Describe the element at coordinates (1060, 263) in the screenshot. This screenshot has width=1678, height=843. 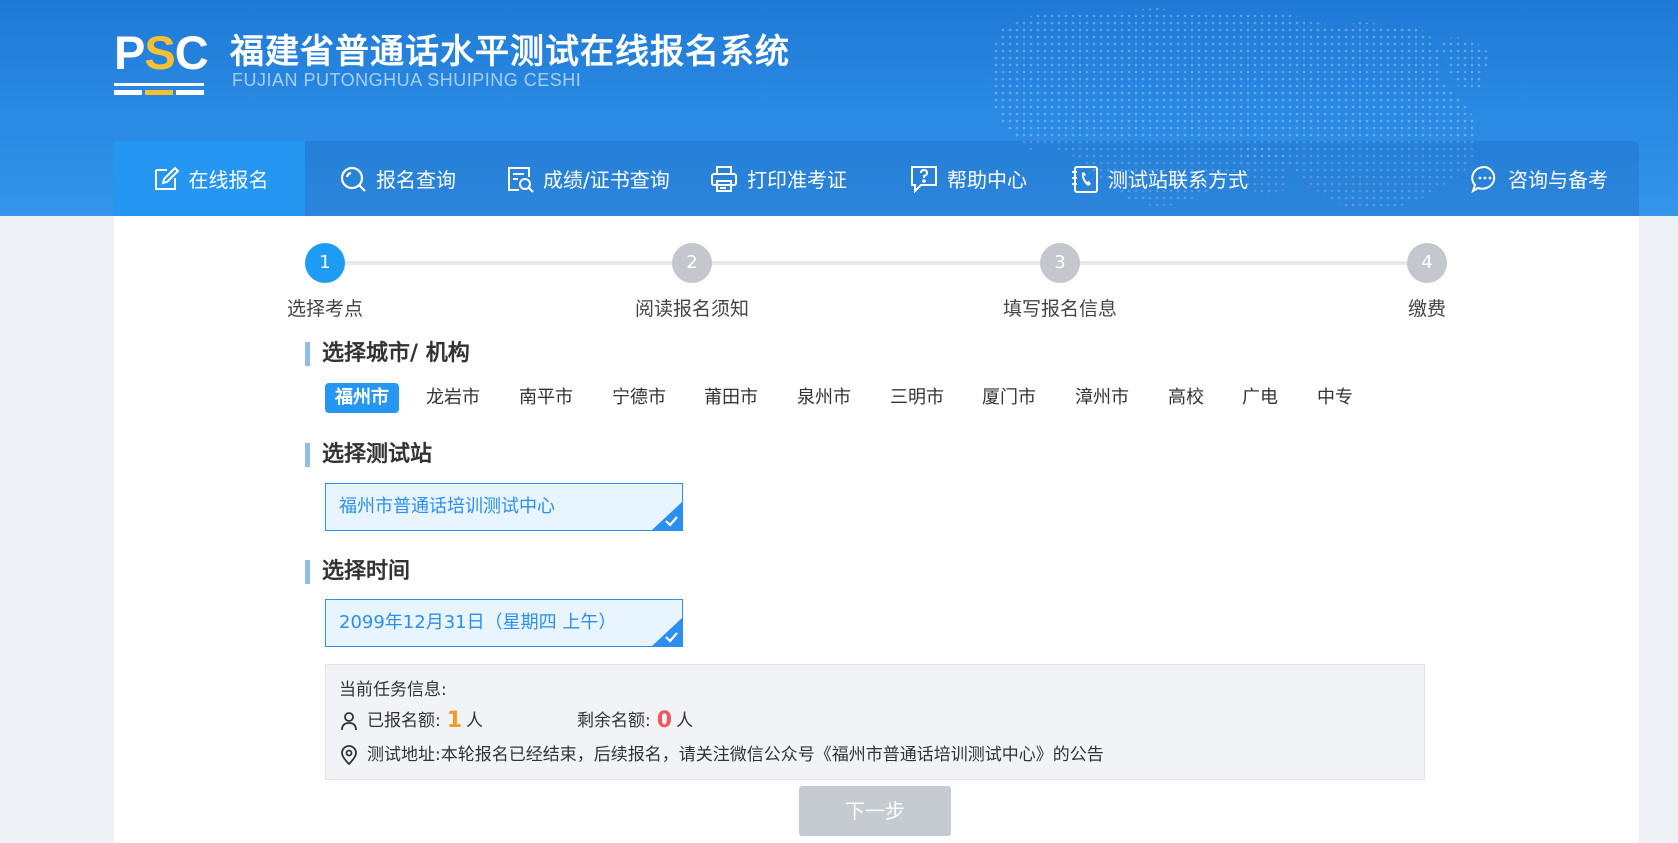
I see `step-3-circle: 3` at that location.